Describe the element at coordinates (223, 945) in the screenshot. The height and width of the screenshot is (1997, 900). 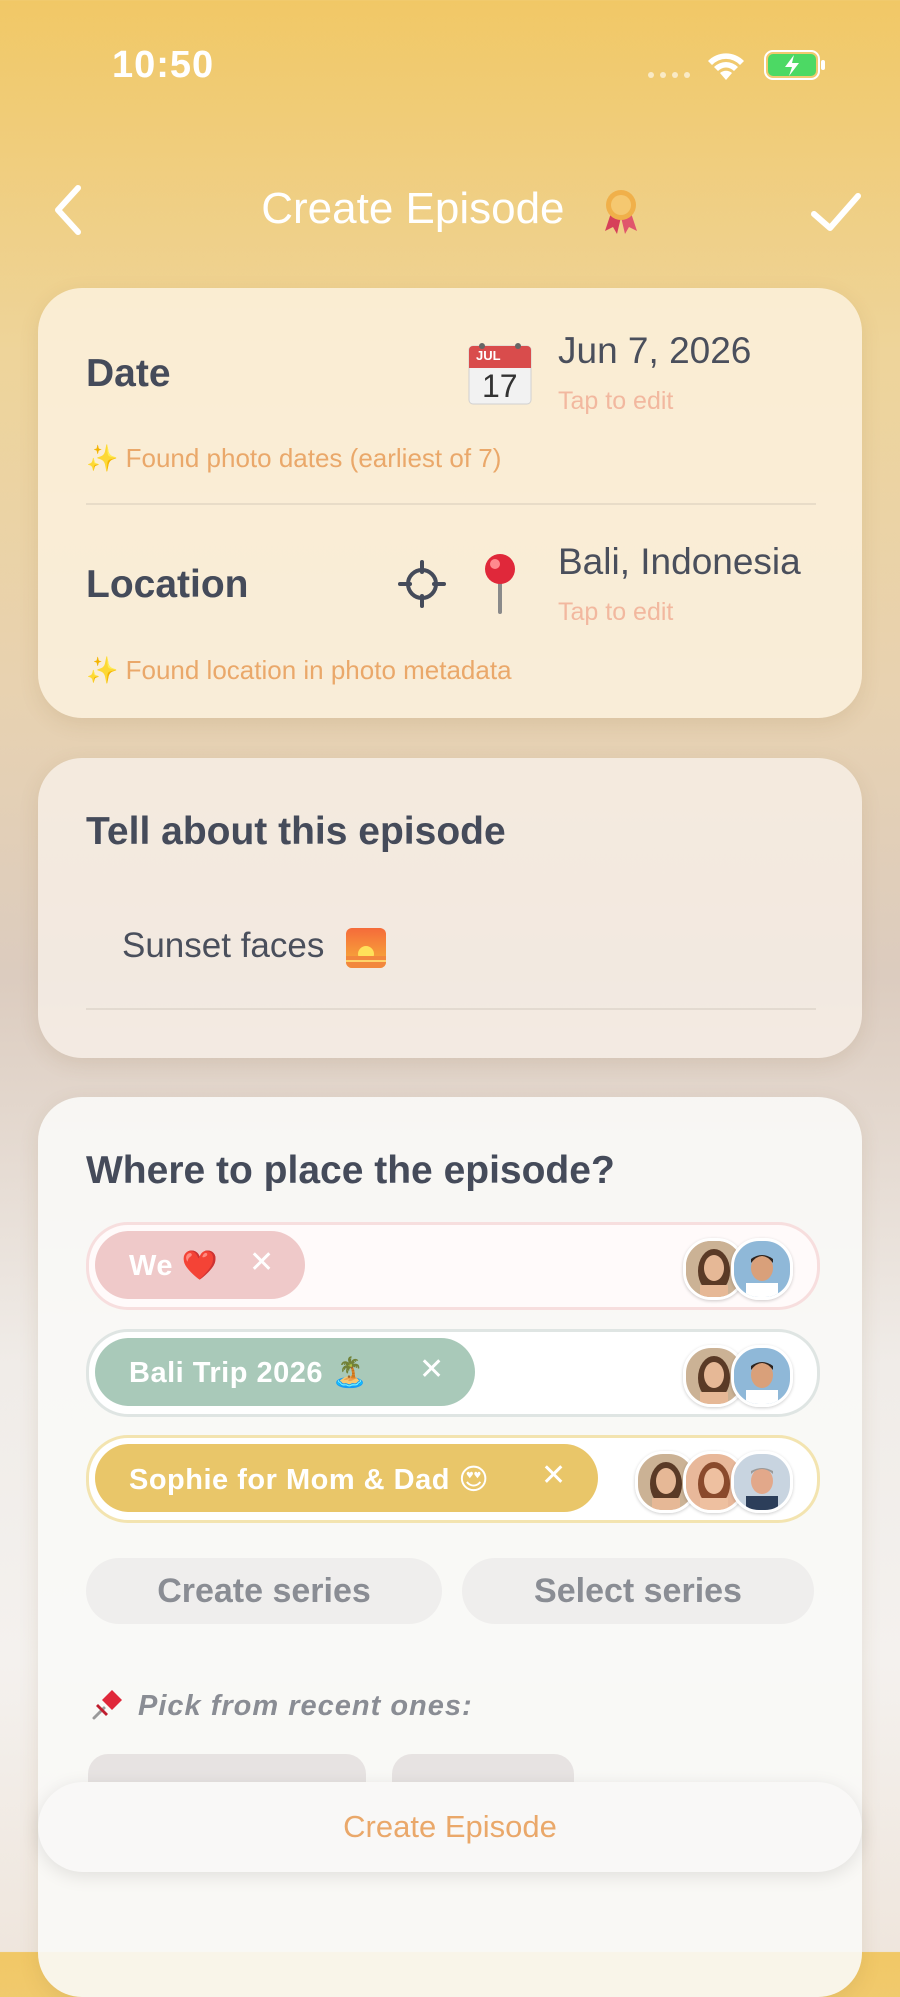
I see `episode-text-value: Sunset faces` at that location.